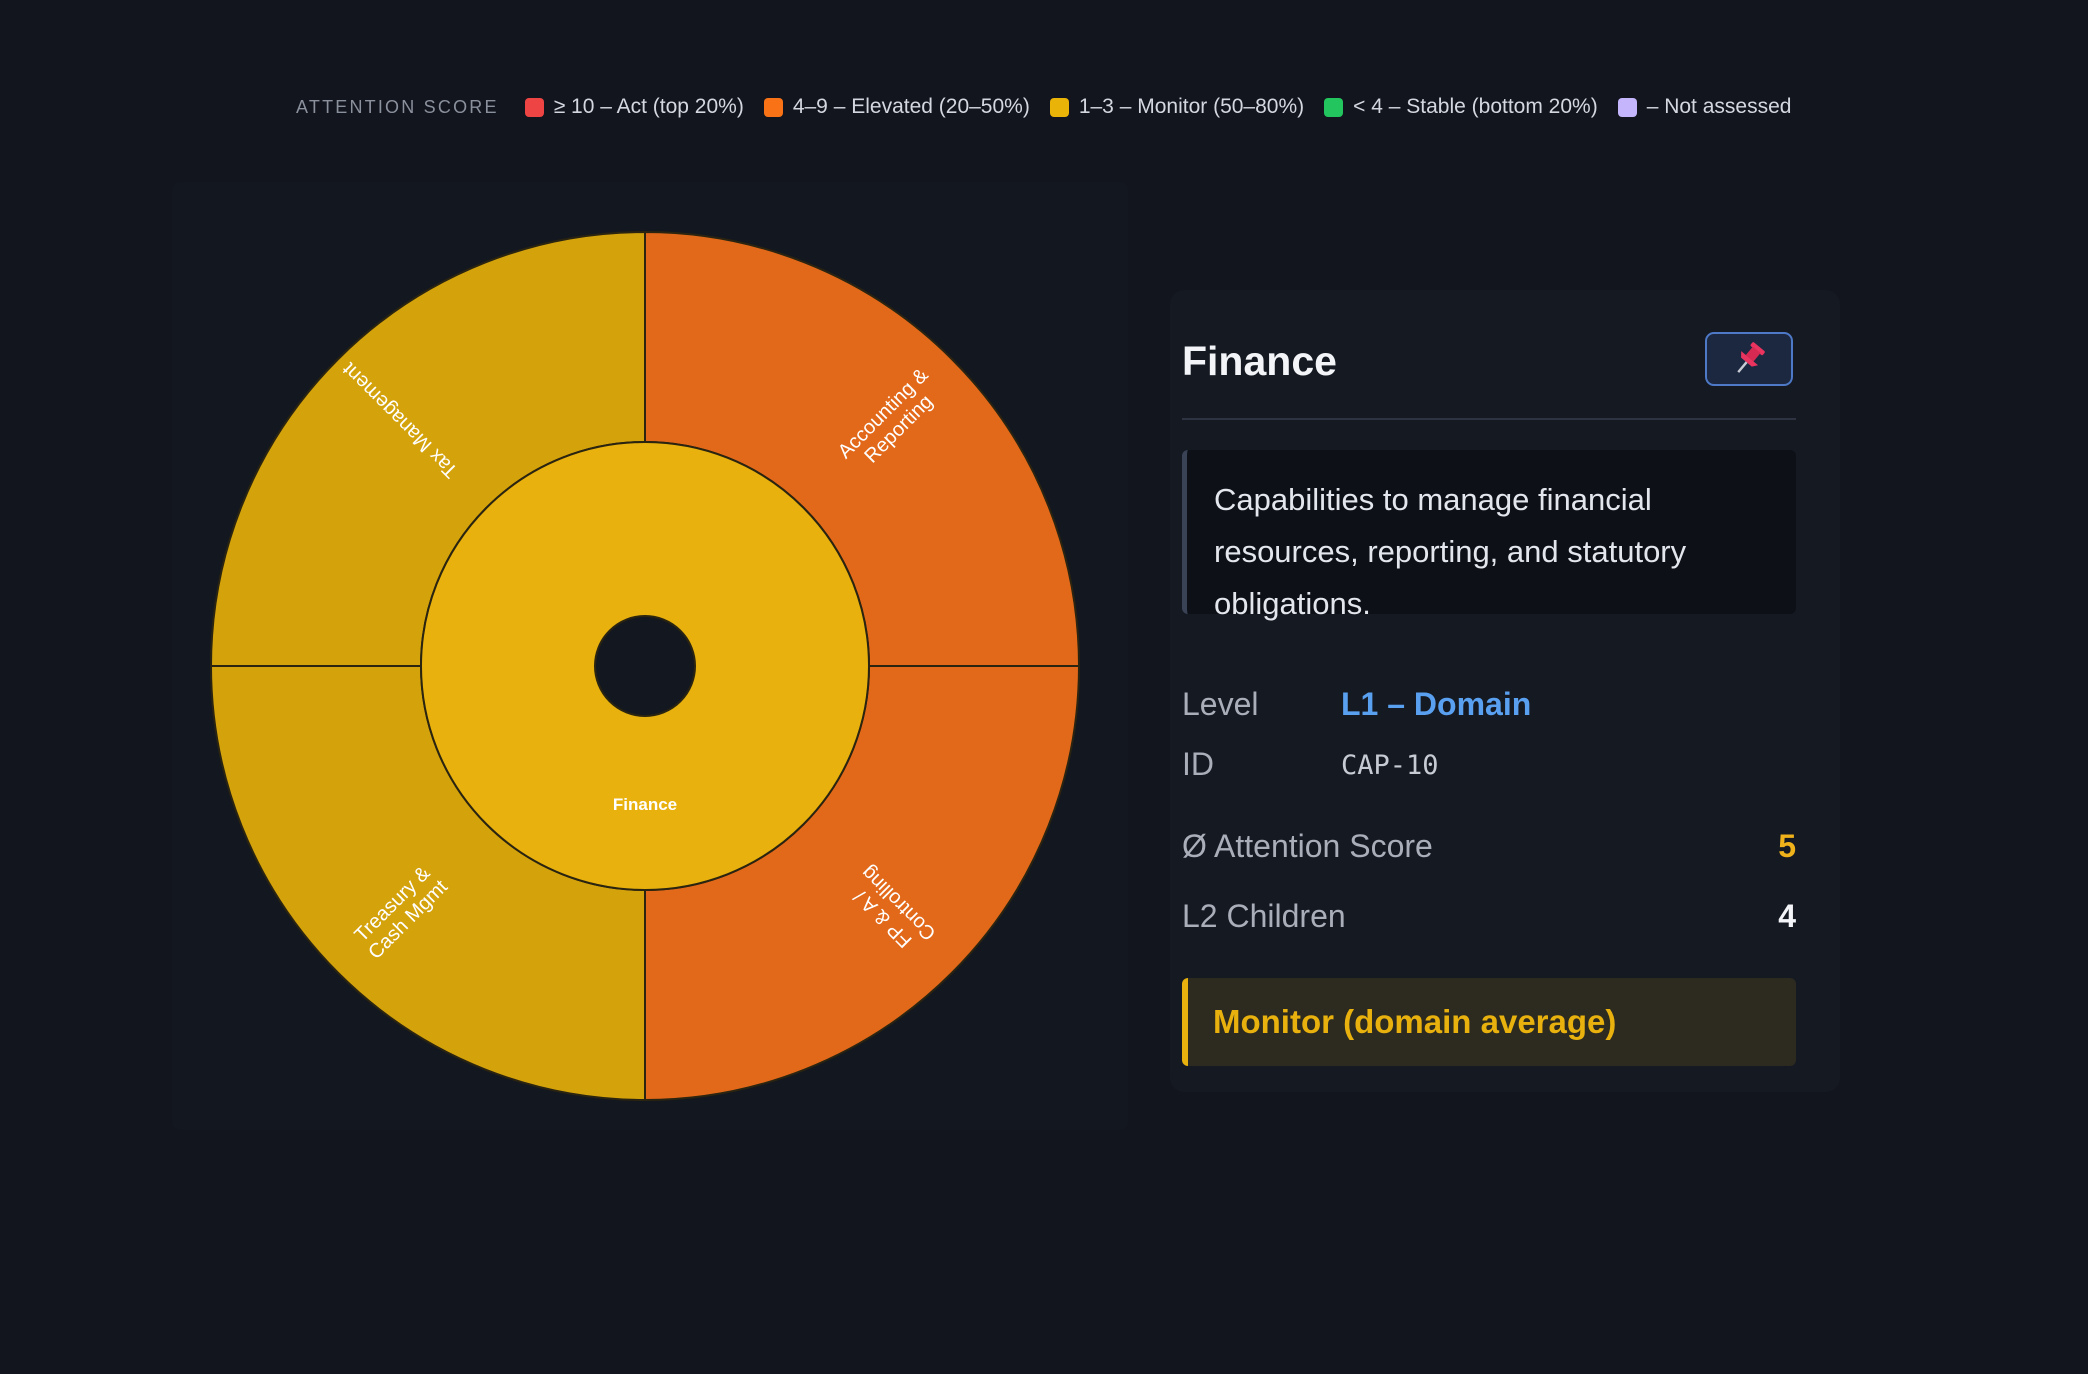 This screenshot has width=2088, height=1374. I want to click on l2-children-row: L2 Children 4, so click(1489, 916).